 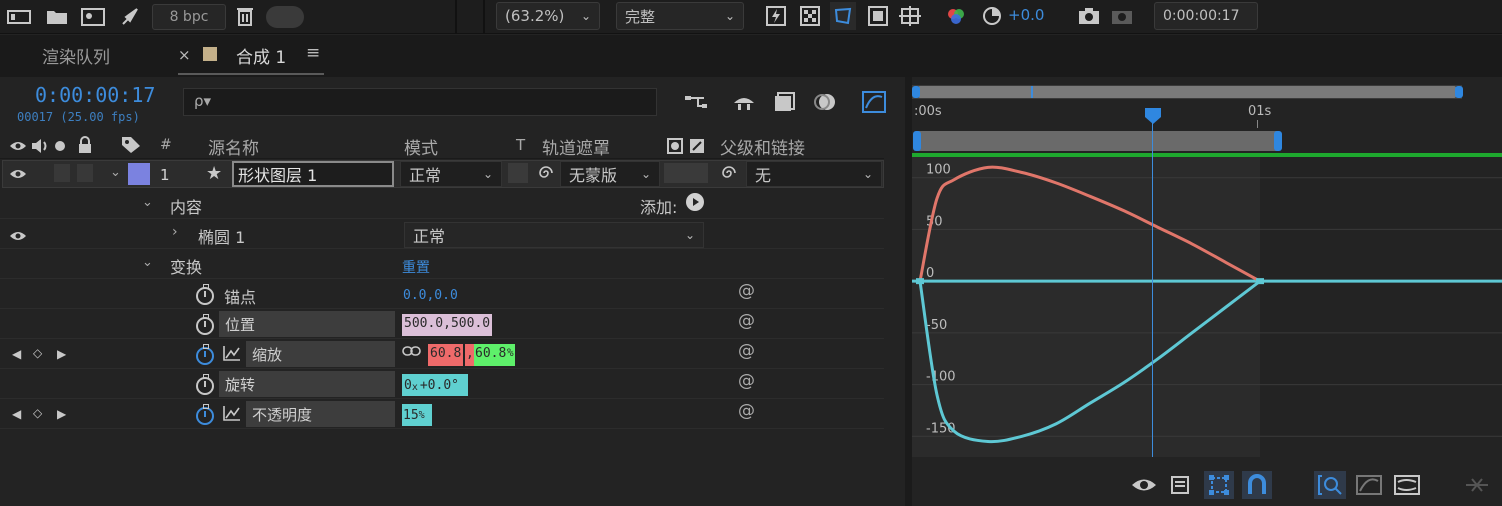 I want to click on anchor-expression-pickwhip-icon: @, so click(x=746, y=291).